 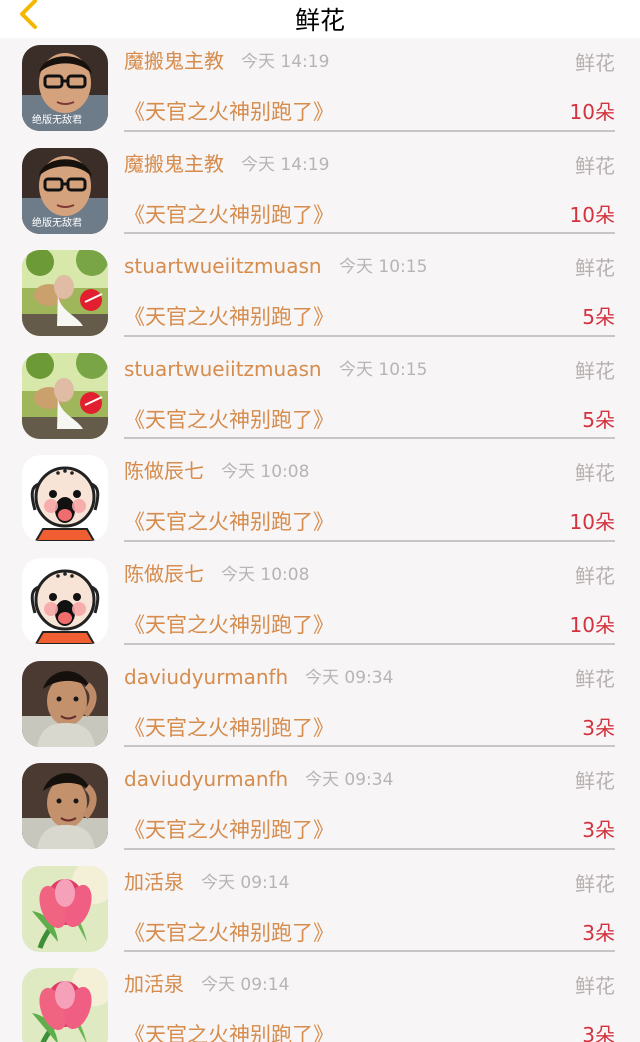 I want to click on page-title: 鲜花, so click(x=319, y=20).